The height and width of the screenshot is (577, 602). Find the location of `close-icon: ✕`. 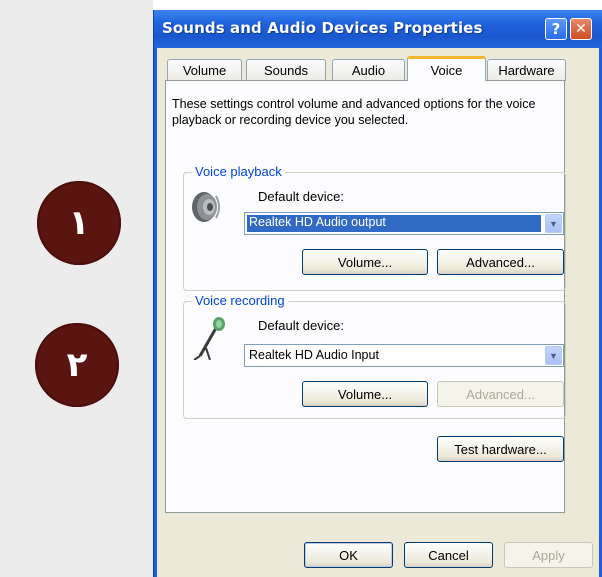

close-icon: ✕ is located at coordinates (581, 29).